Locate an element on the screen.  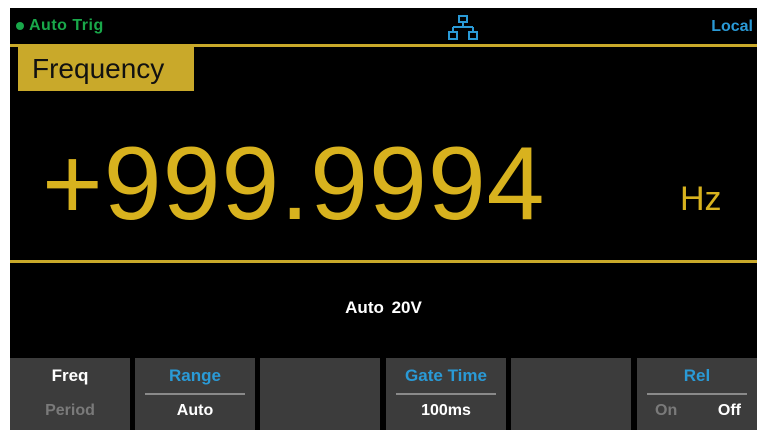
softkey-freq-label: Freq is located at coordinates (70, 375).